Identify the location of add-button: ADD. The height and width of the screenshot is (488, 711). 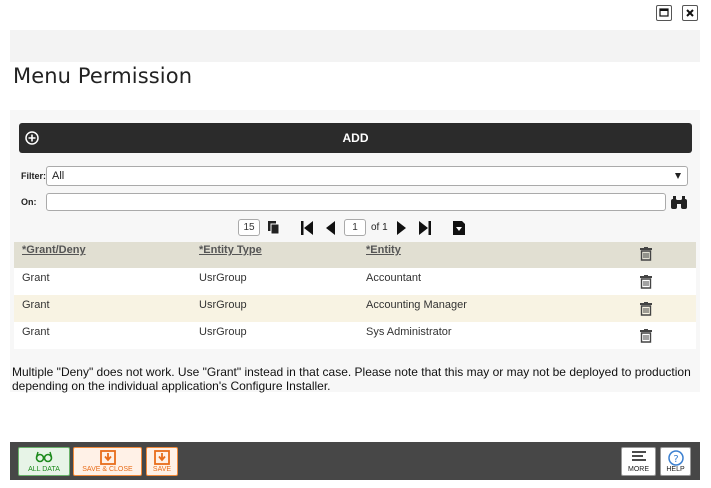
(355, 138).